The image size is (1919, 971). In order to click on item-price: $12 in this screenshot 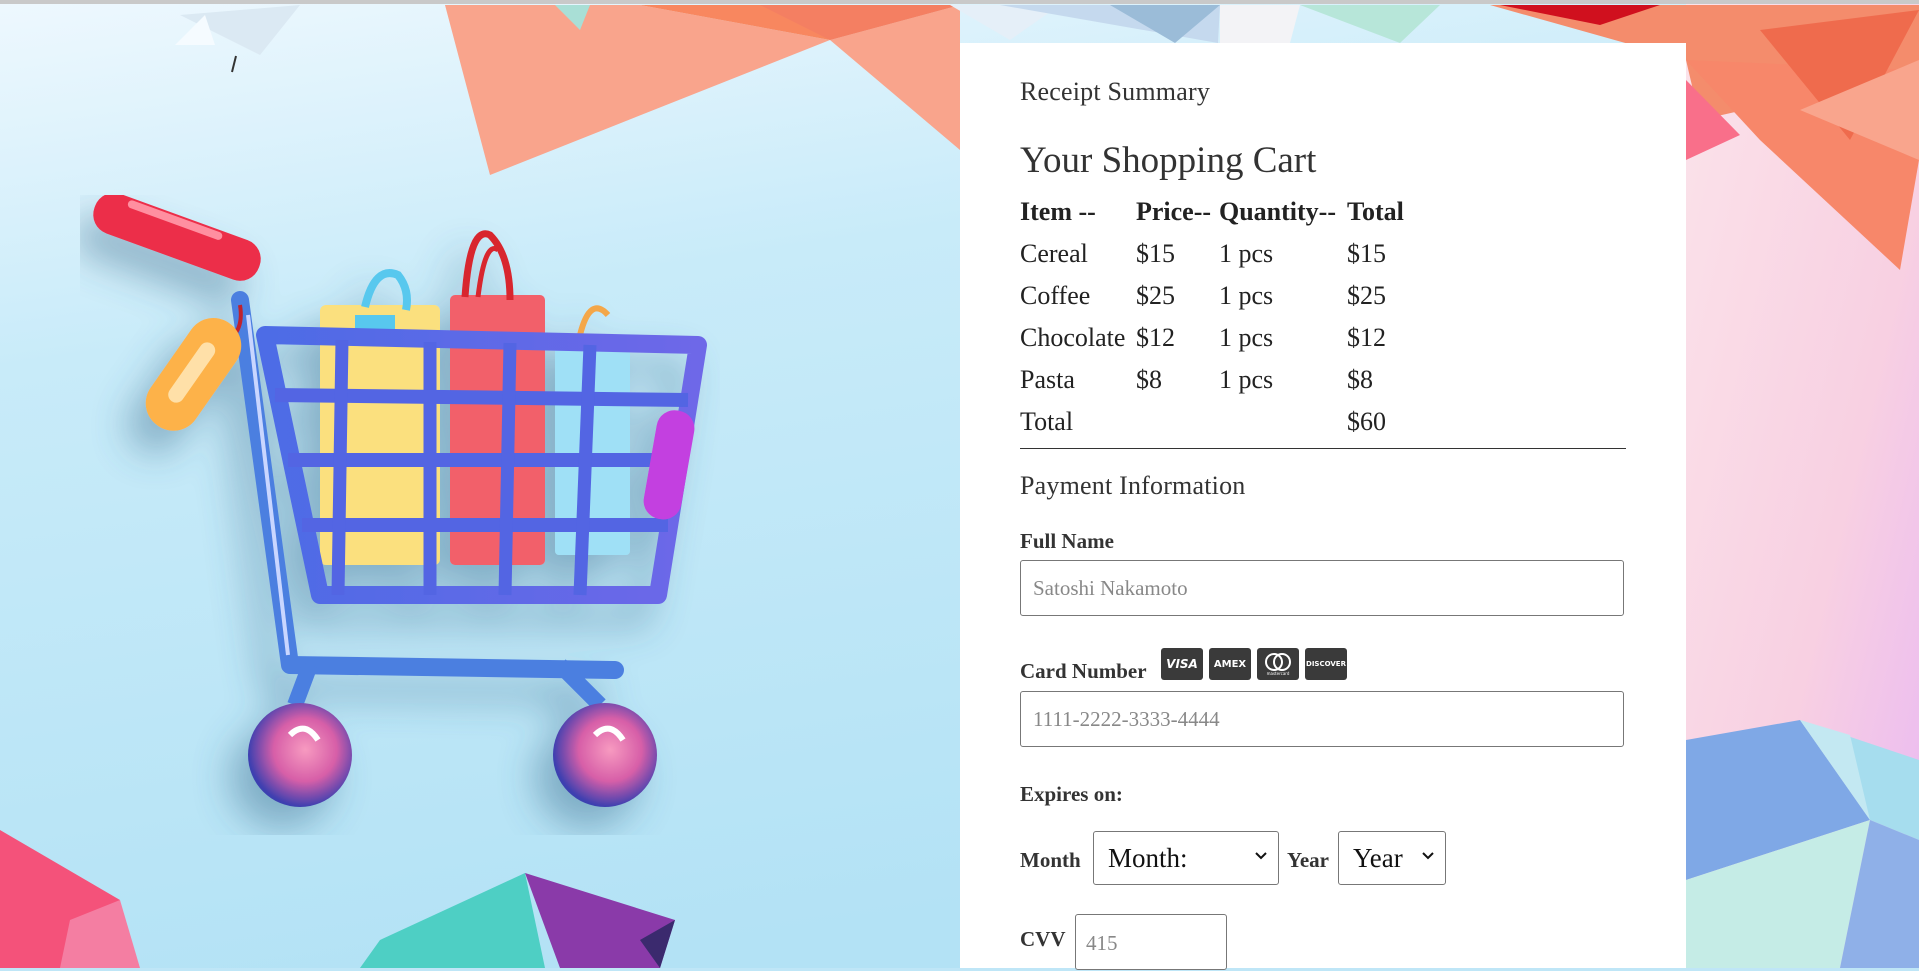, I will do `click(1155, 337)`.